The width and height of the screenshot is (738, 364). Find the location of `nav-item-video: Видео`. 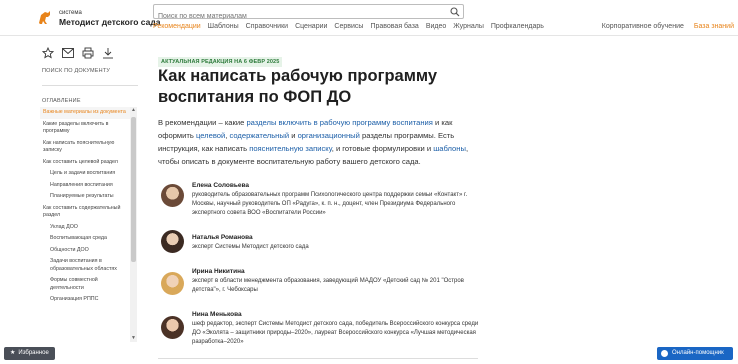

nav-item-video: Видео is located at coordinates (436, 26).